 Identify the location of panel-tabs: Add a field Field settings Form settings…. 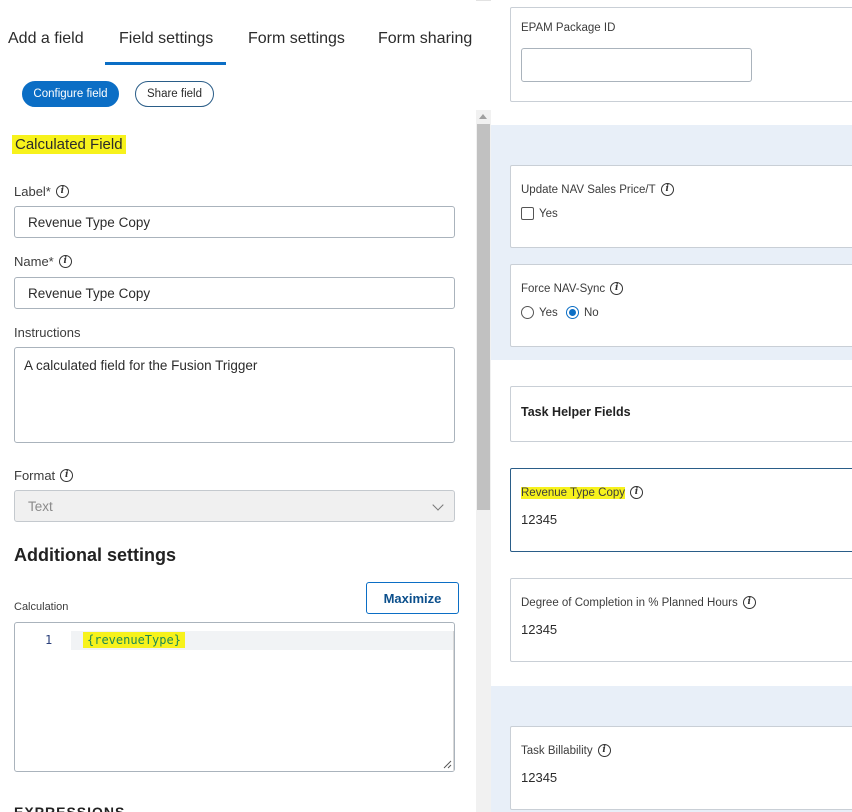
(238, 33).